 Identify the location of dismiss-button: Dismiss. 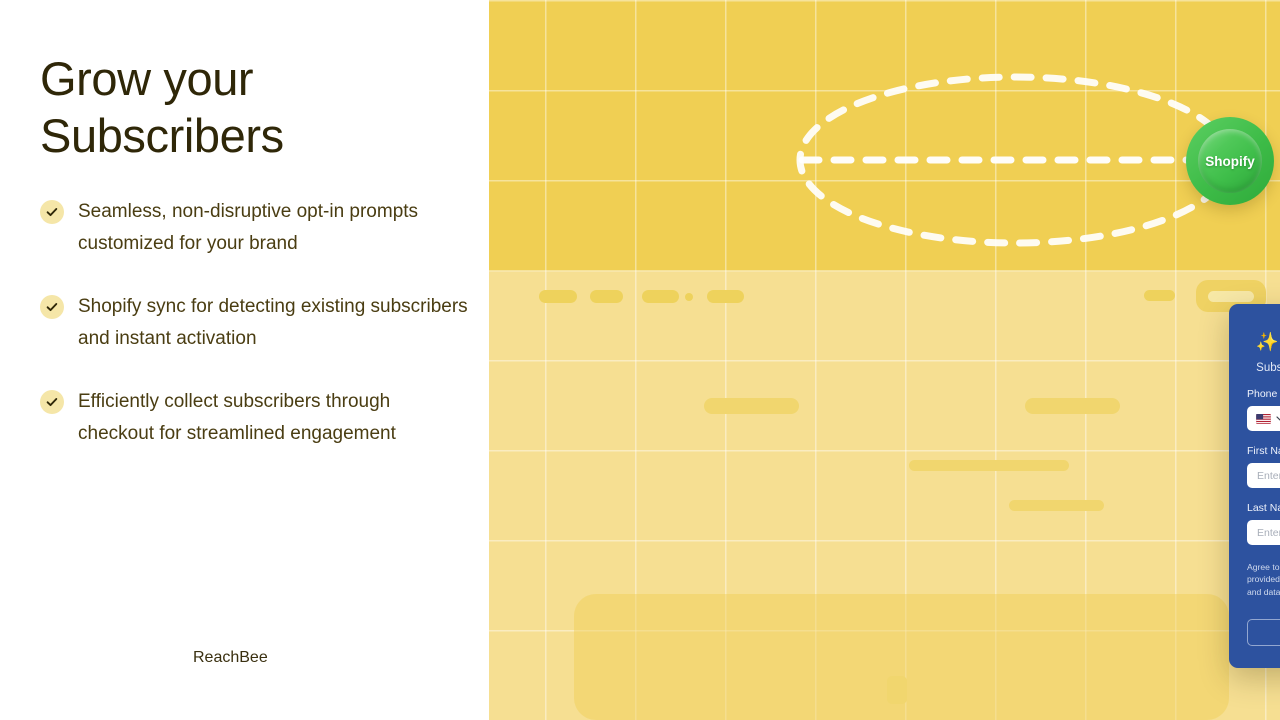
(1263, 633).